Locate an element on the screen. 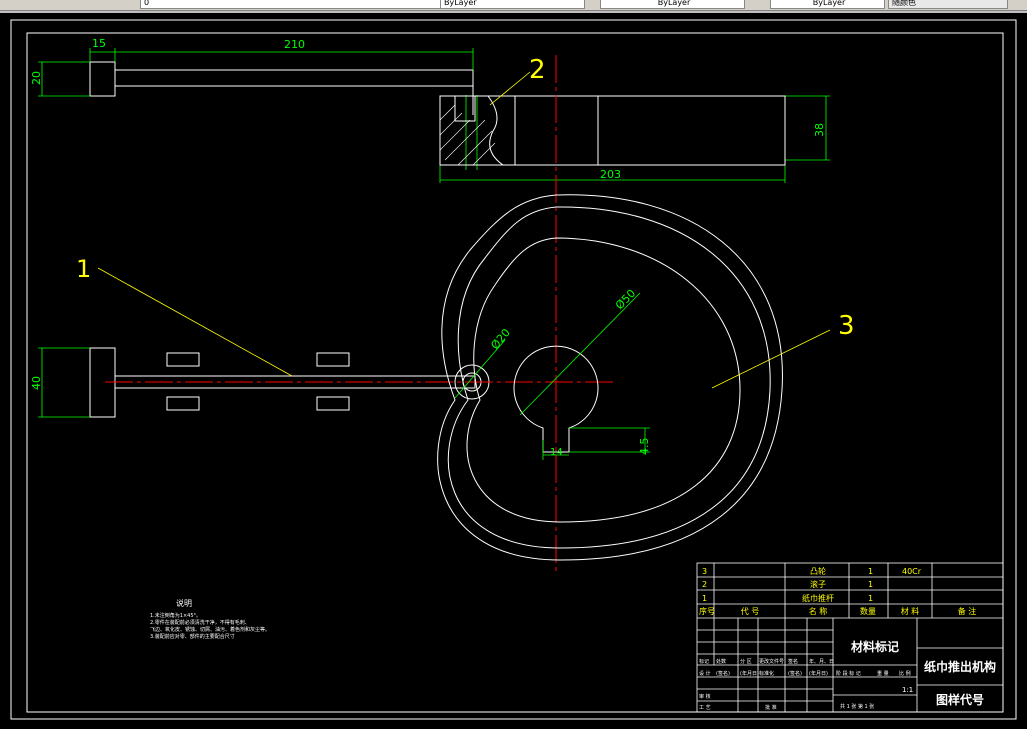 The width and height of the screenshot is (1027, 729). svg-text: 处数 is located at coordinates (721, 661).